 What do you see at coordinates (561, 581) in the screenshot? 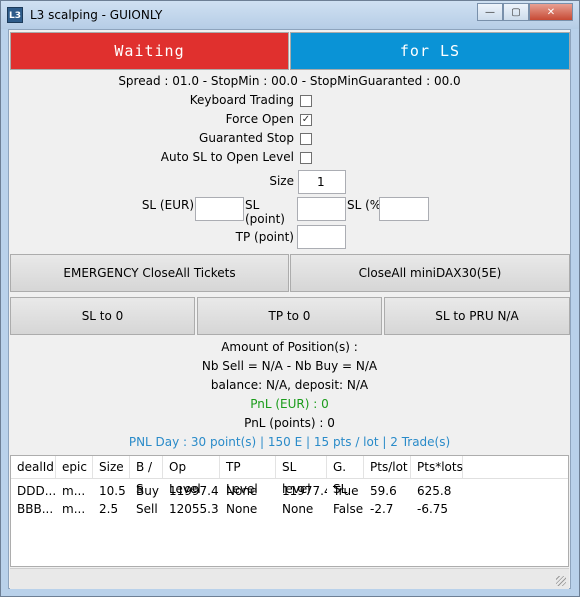
I see `resize-grip-icon` at bounding box center [561, 581].